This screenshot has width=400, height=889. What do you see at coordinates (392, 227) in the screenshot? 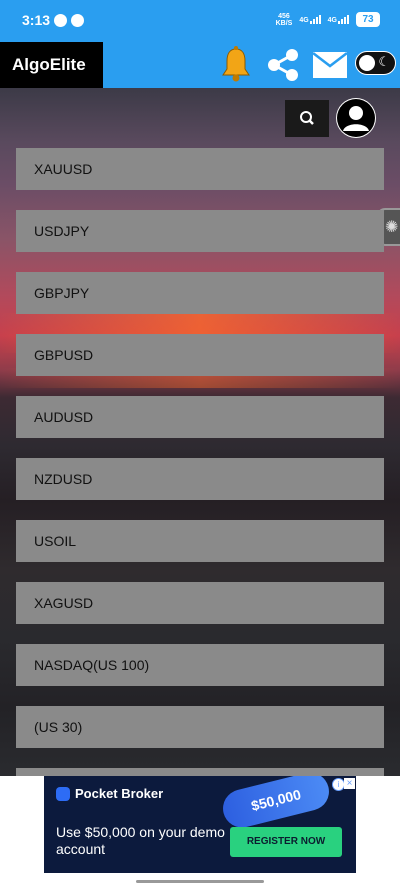
I see `loading-icon: ✺` at bounding box center [392, 227].